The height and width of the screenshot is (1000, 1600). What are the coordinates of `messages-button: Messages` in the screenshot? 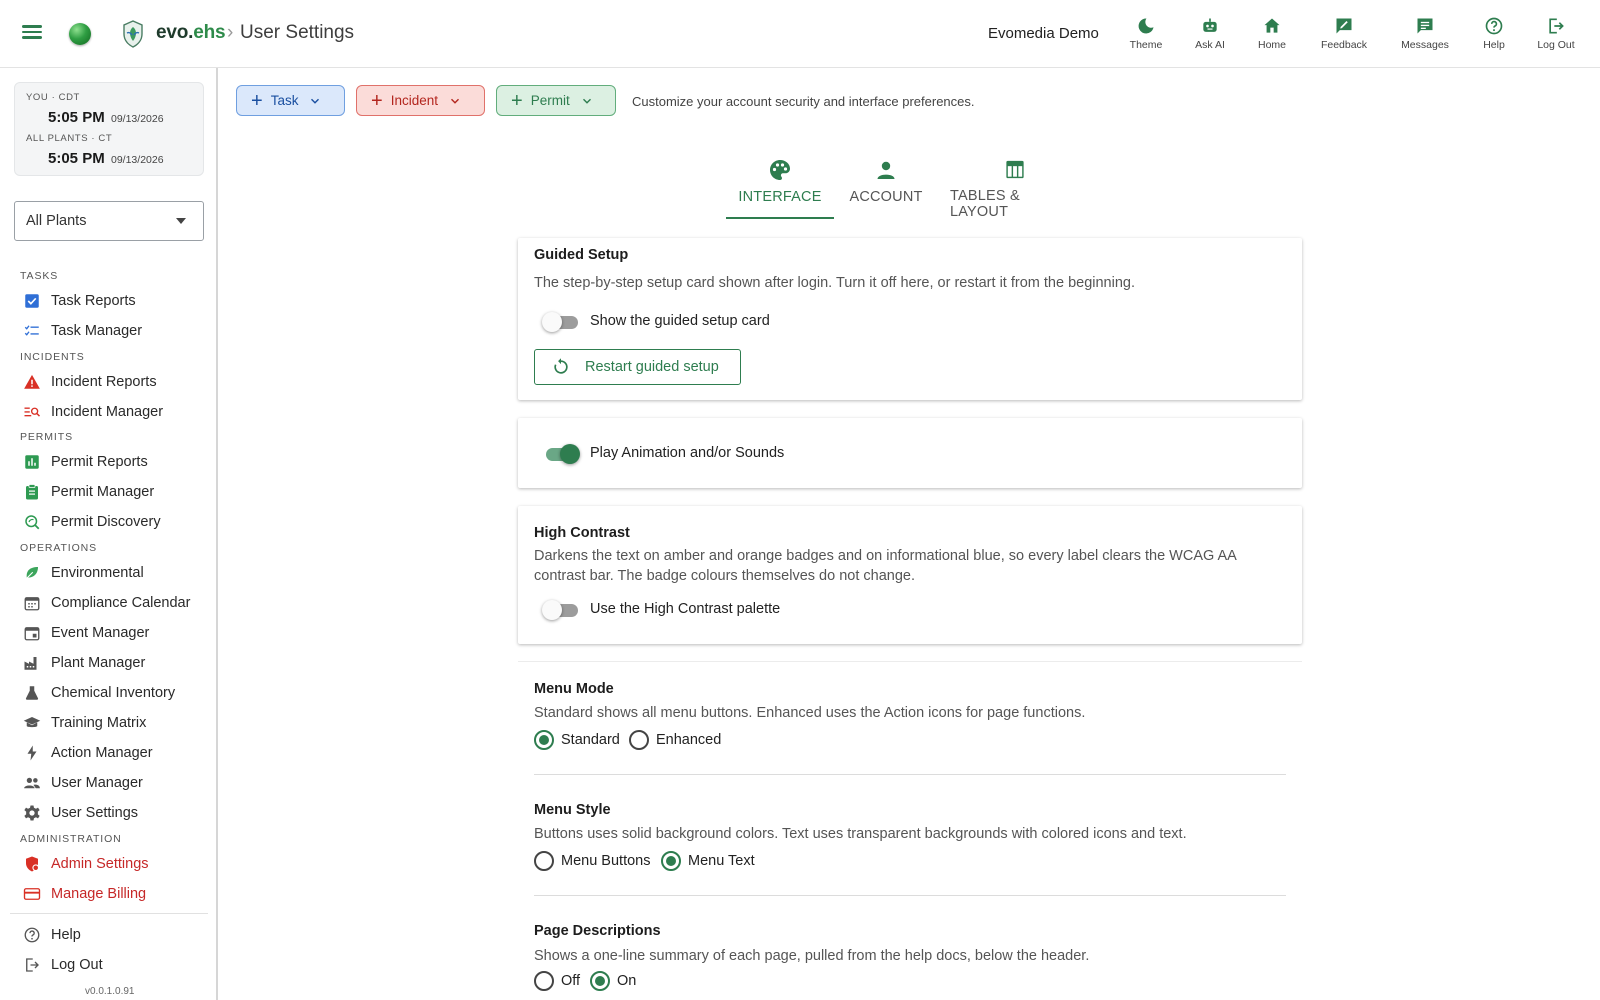 It's located at (1425, 36).